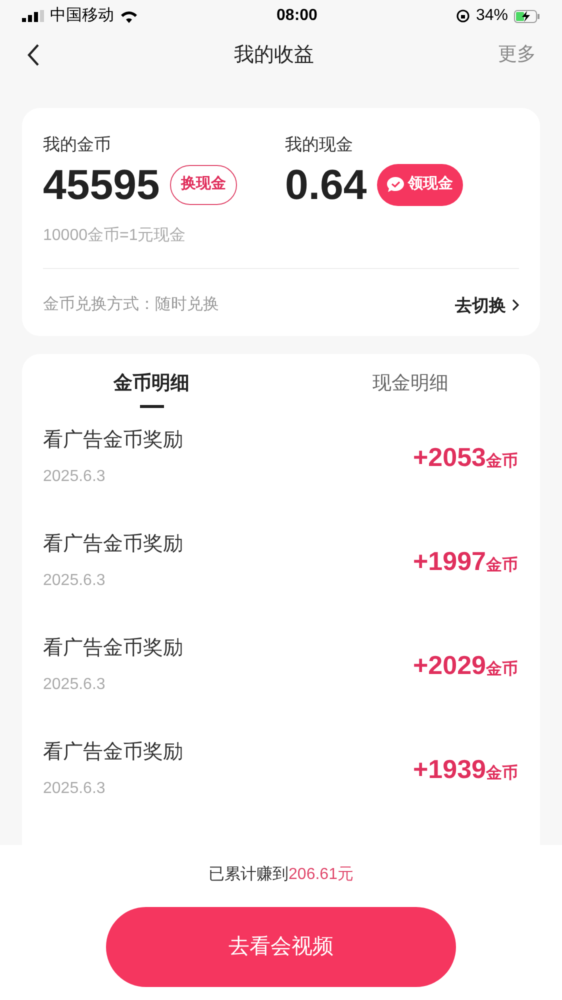  What do you see at coordinates (297, 16) in the screenshot?
I see `clock: 08:00` at bounding box center [297, 16].